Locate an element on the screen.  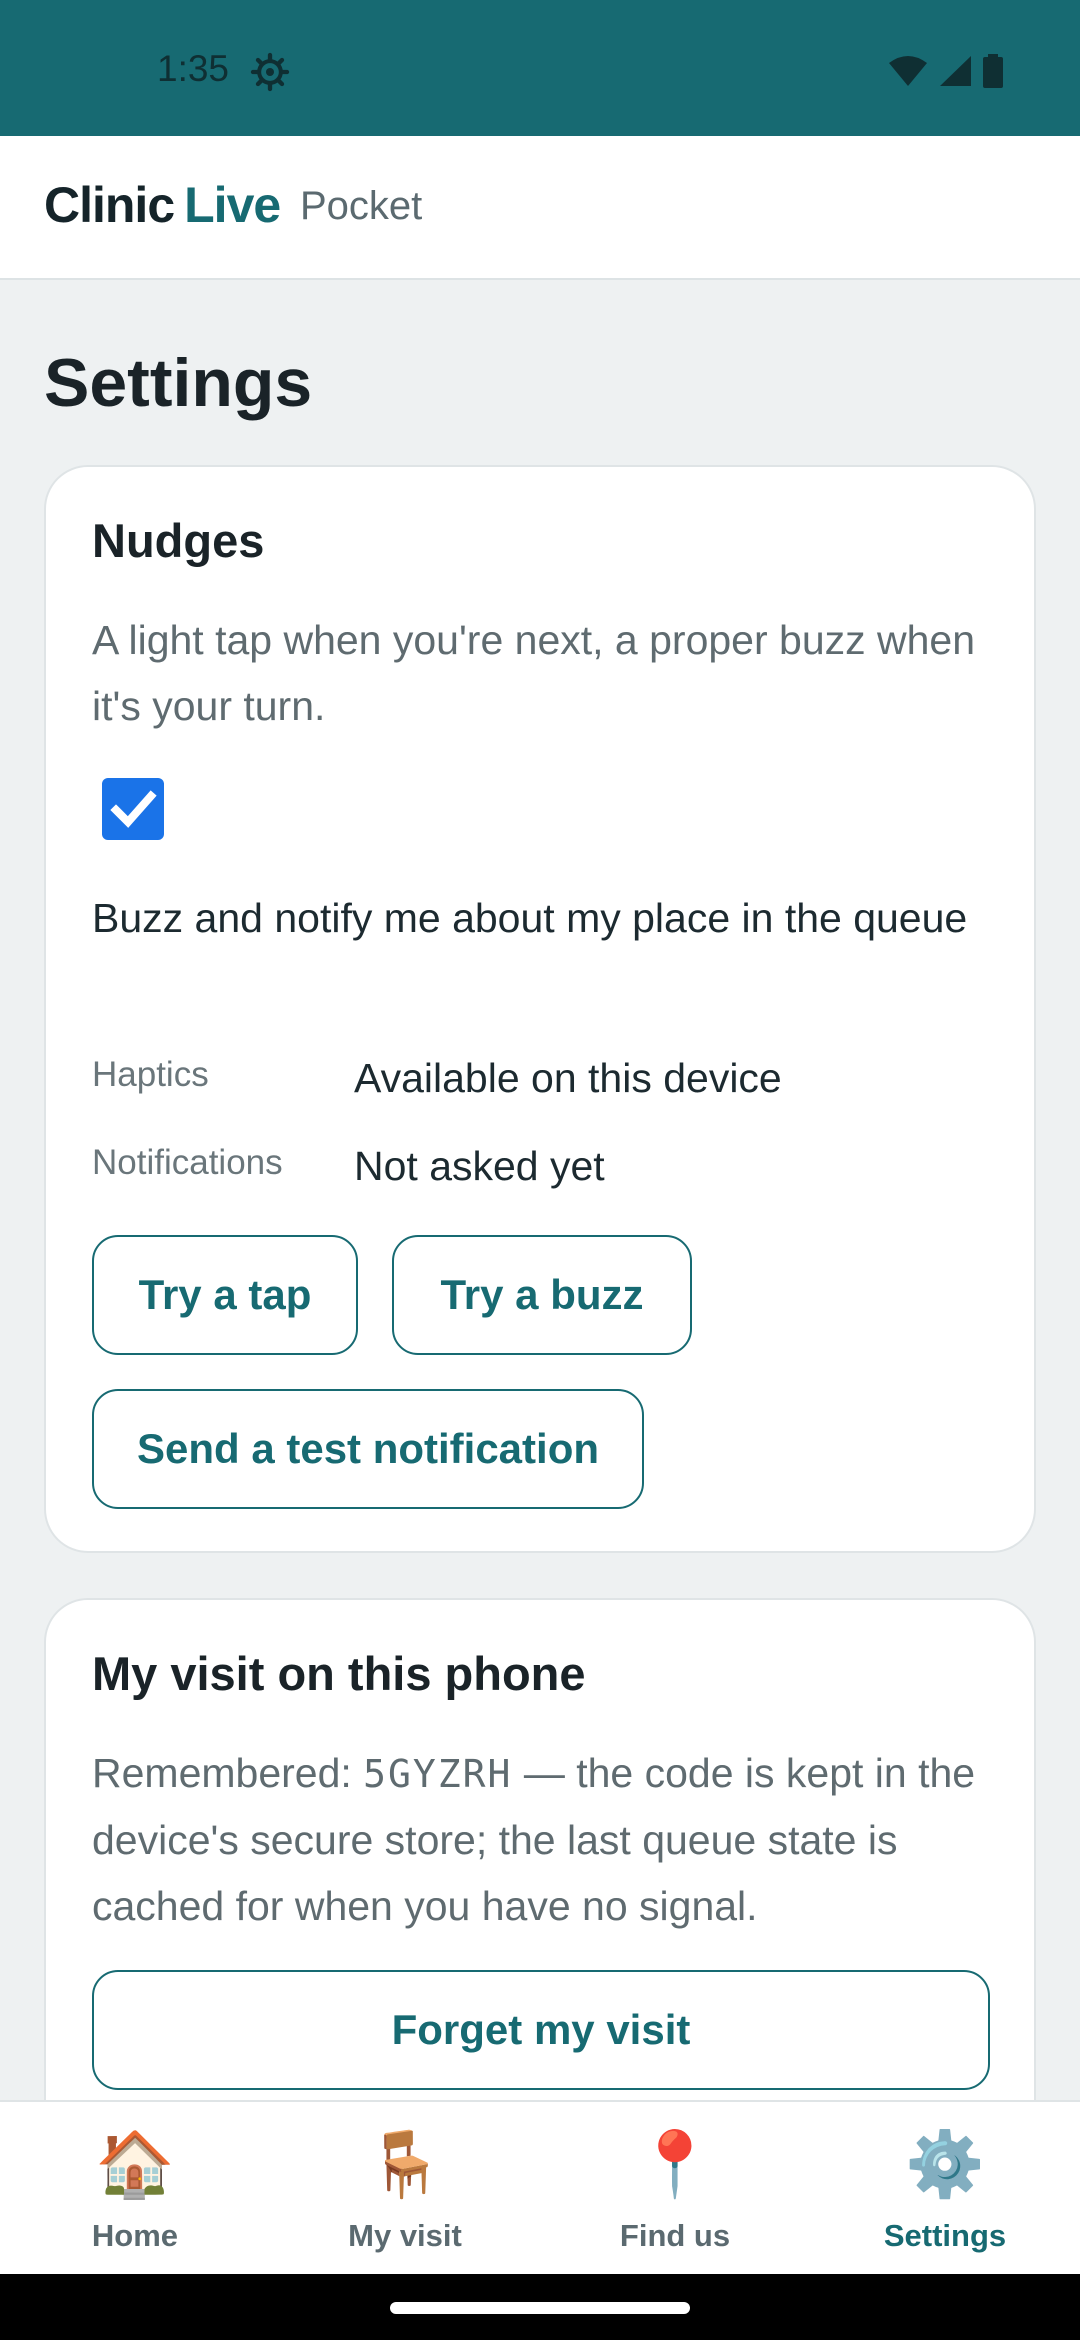
nav-settings-label: Settings is located at coordinates (945, 2235).